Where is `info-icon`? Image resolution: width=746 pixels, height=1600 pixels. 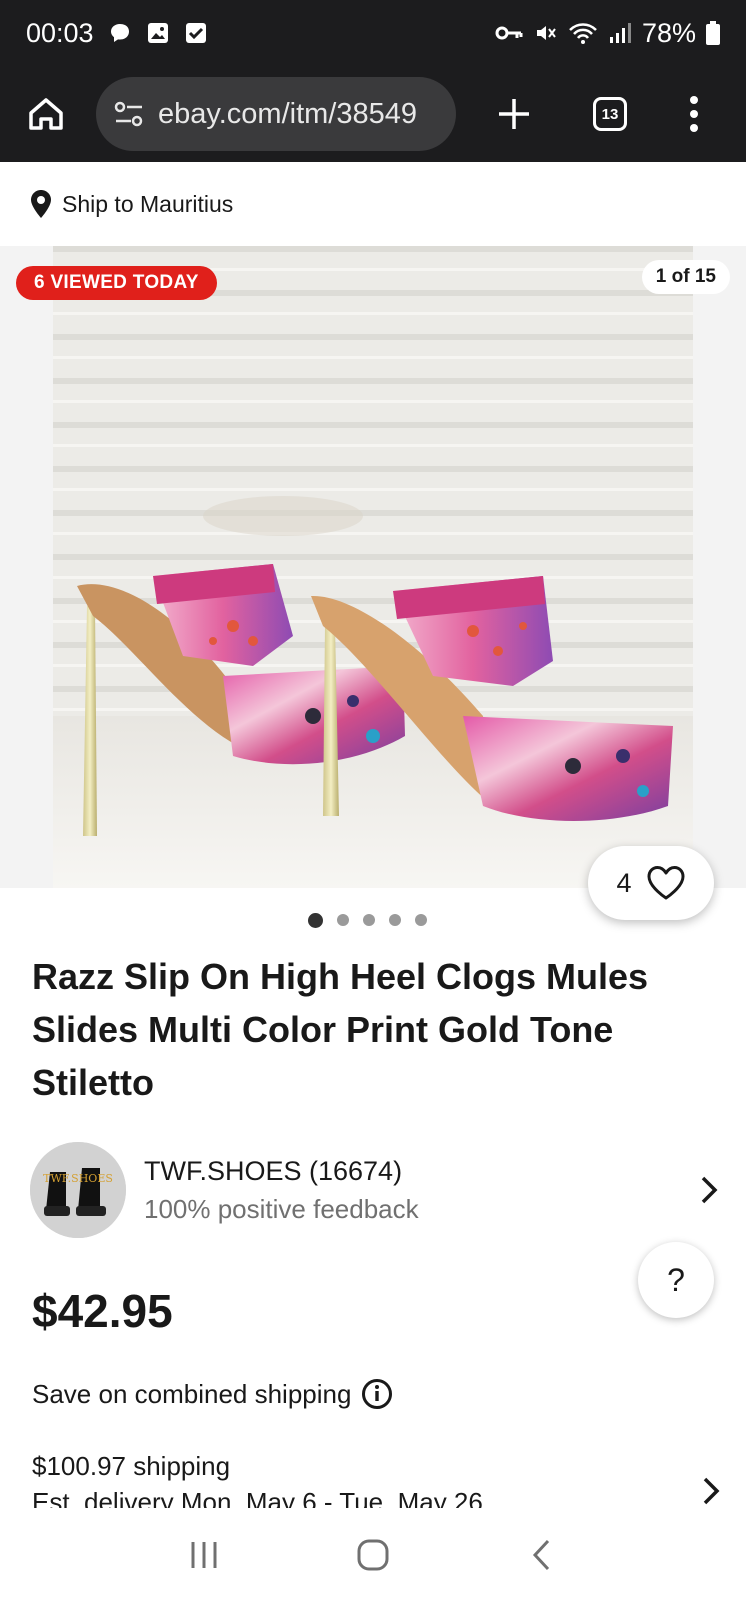 info-icon is located at coordinates (377, 1394).